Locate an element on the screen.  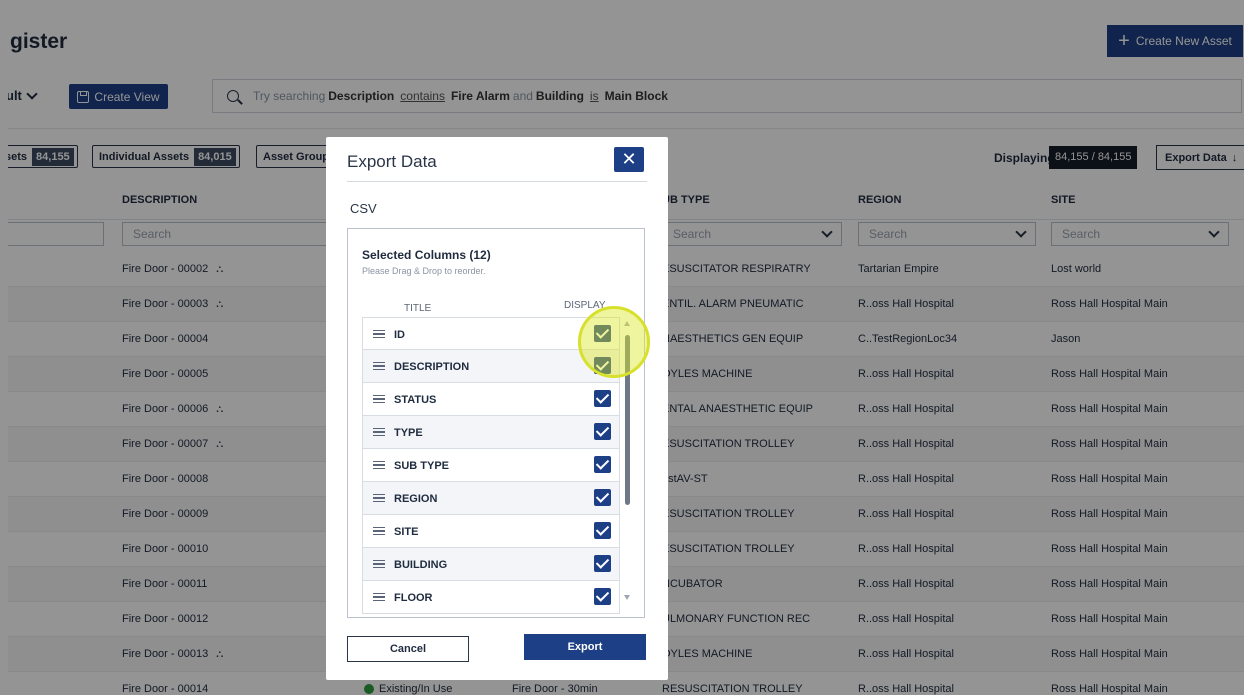
scroll-down-icon is located at coordinates (627, 597).